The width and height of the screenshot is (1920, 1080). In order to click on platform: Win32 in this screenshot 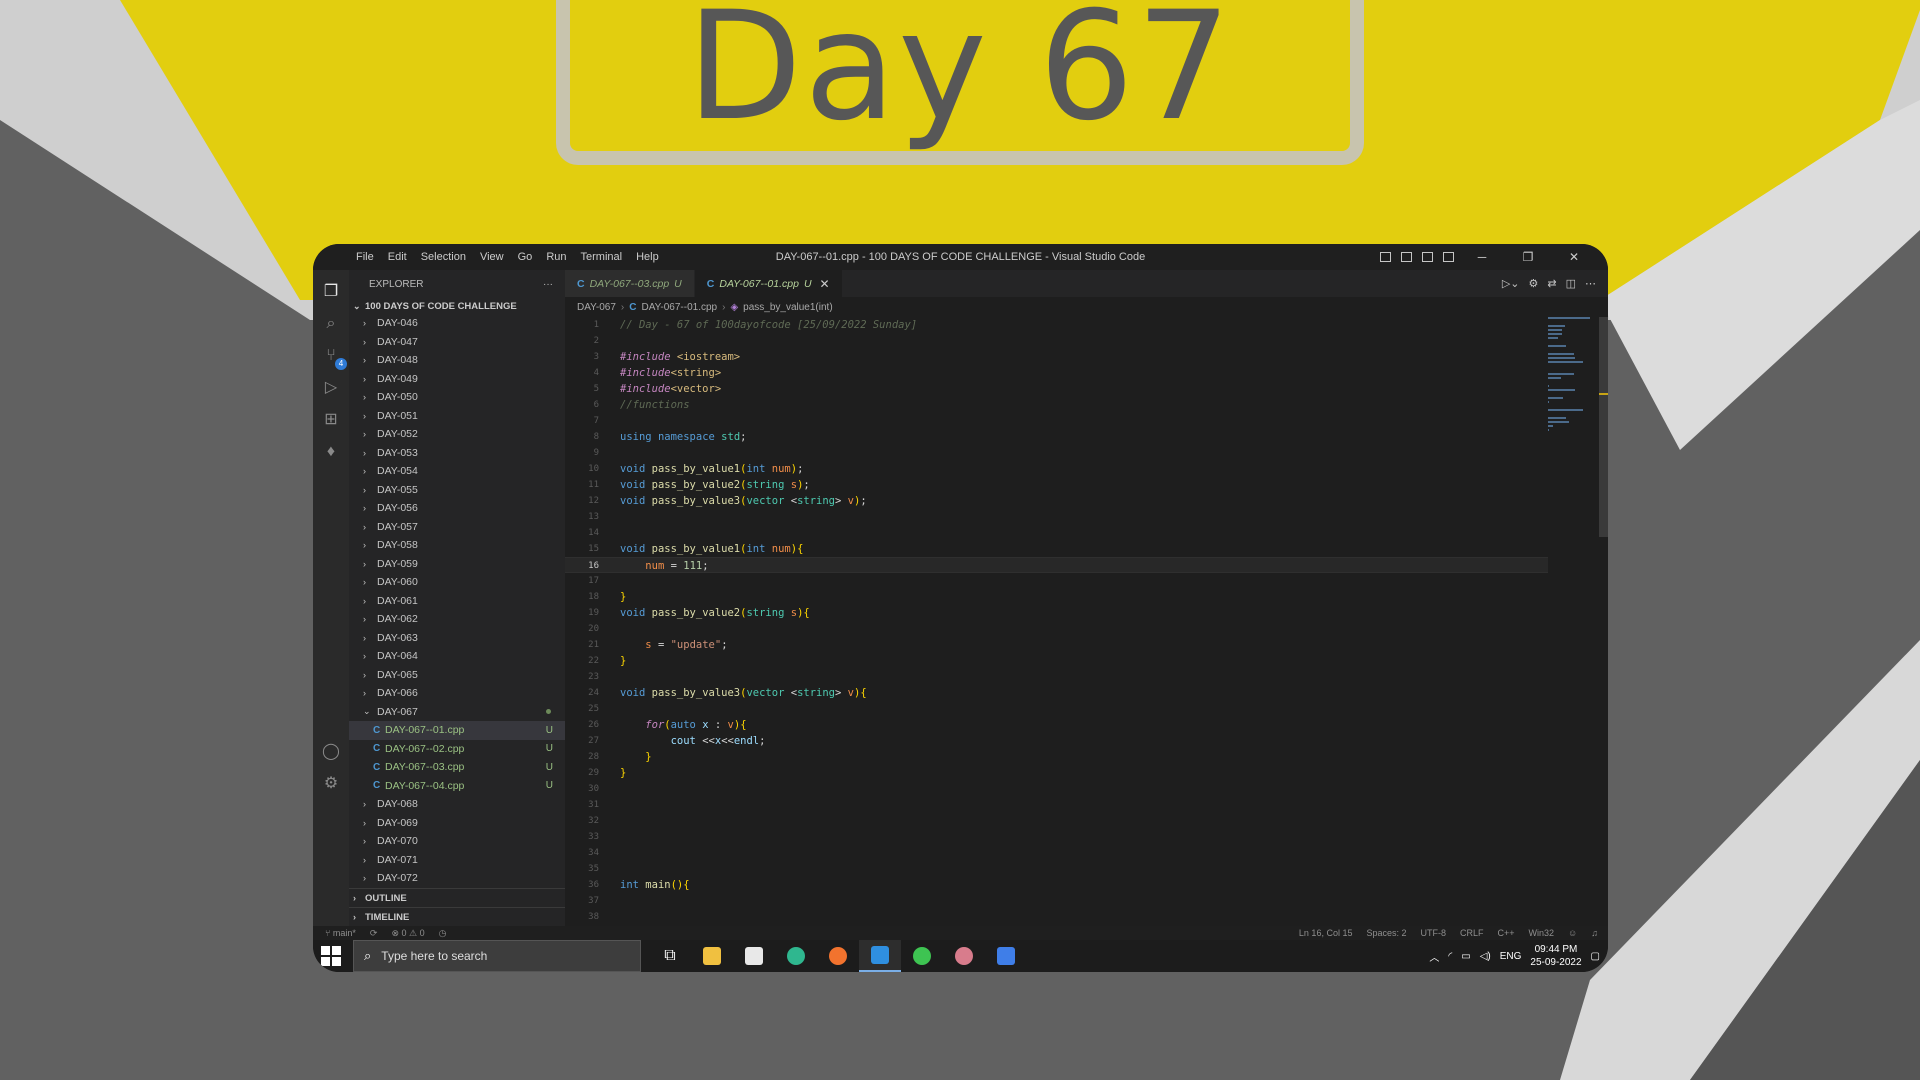, I will do `click(1542, 933)`.